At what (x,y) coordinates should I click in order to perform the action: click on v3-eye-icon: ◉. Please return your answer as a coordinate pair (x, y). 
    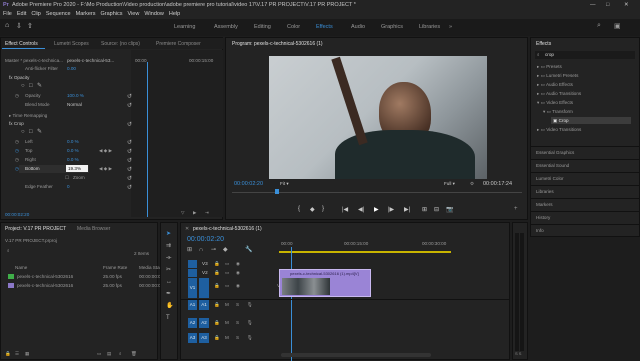
    Looking at the image, I should click on (238, 264).